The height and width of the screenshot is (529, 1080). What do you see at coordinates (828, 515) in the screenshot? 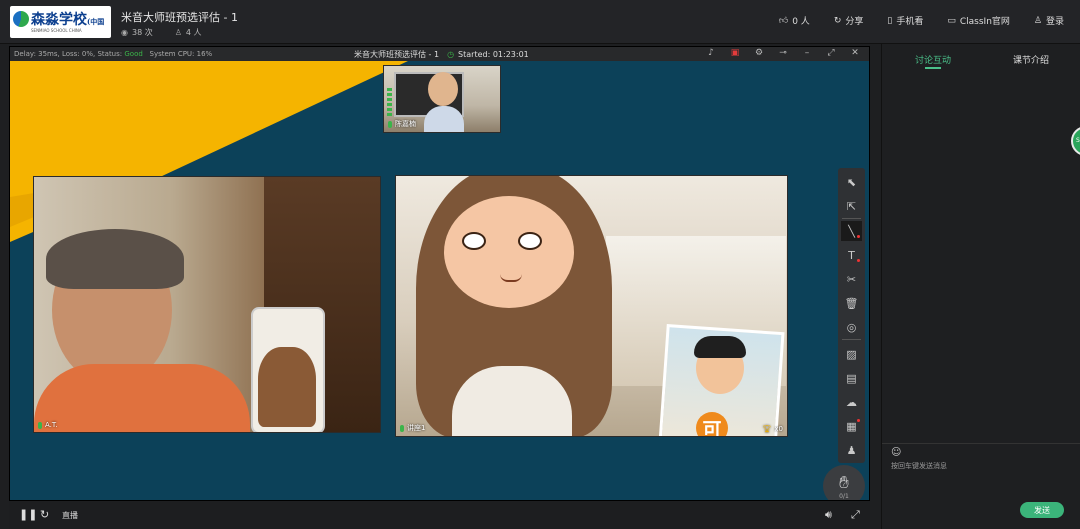
I see `volume-icon: 🔊︎` at bounding box center [828, 515].